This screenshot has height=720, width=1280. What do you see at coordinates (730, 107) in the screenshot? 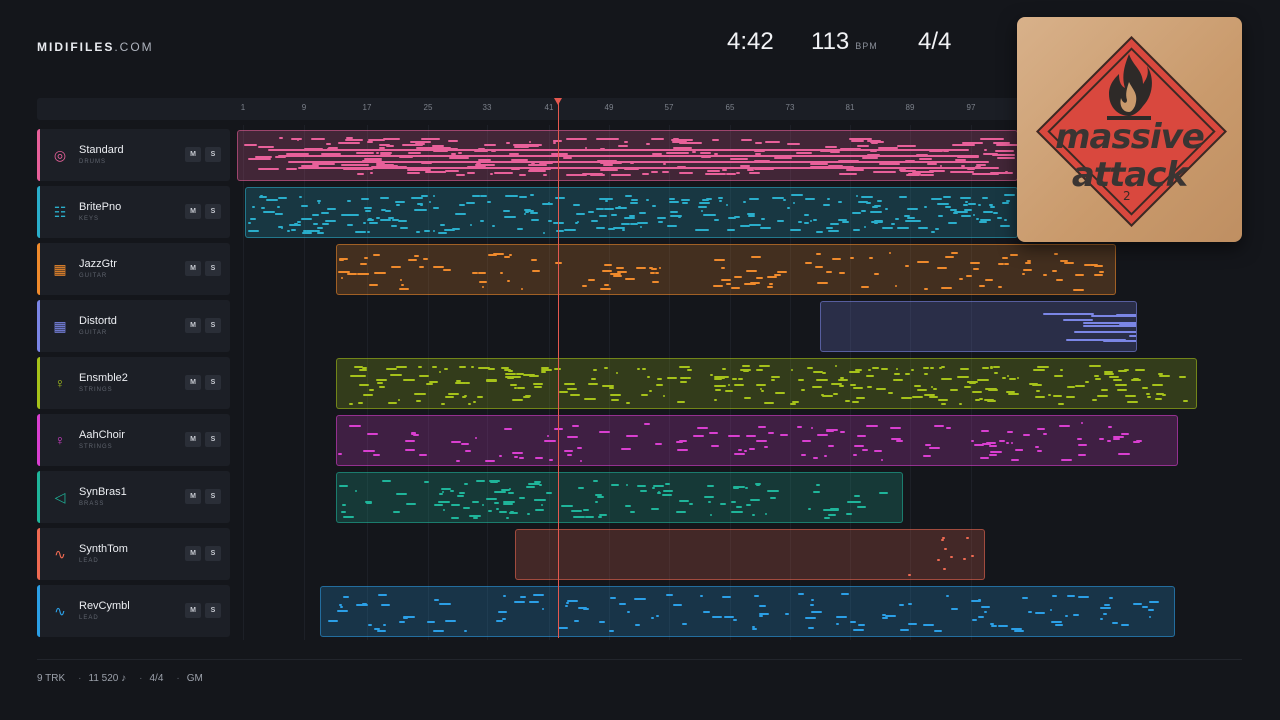
I see `ruler-bar-65: 65` at bounding box center [730, 107].